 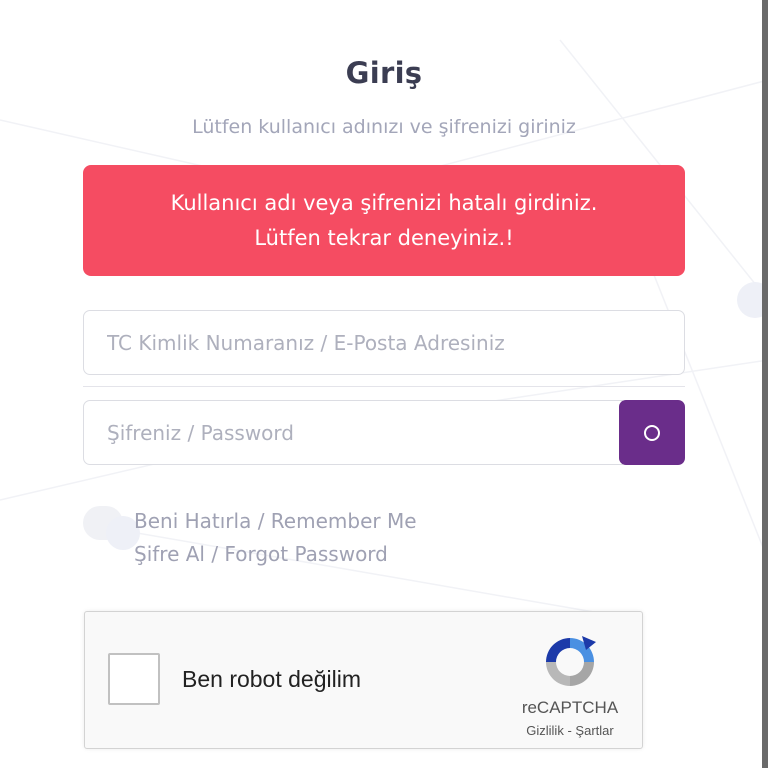 What do you see at coordinates (384, 73) in the screenshot?
I see `page-title: Giriş` at bounding box center [384, 73].